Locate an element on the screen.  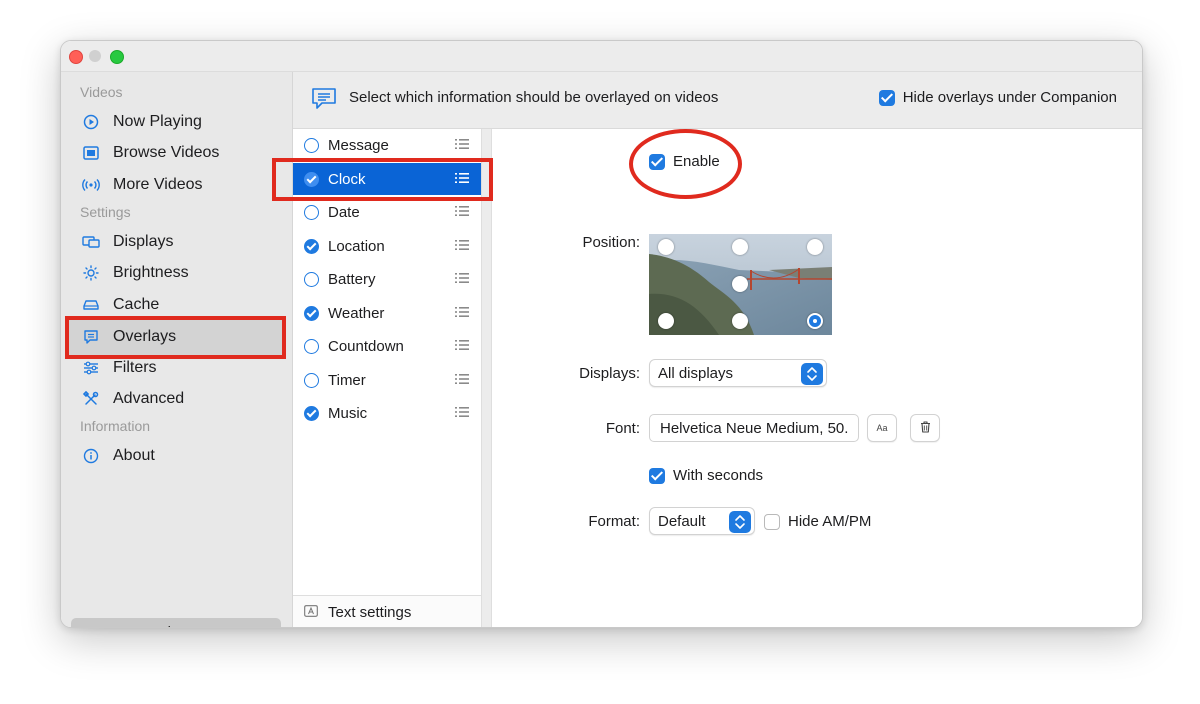
sidebar-item-label: Displays is located at coordinates (143, 241).